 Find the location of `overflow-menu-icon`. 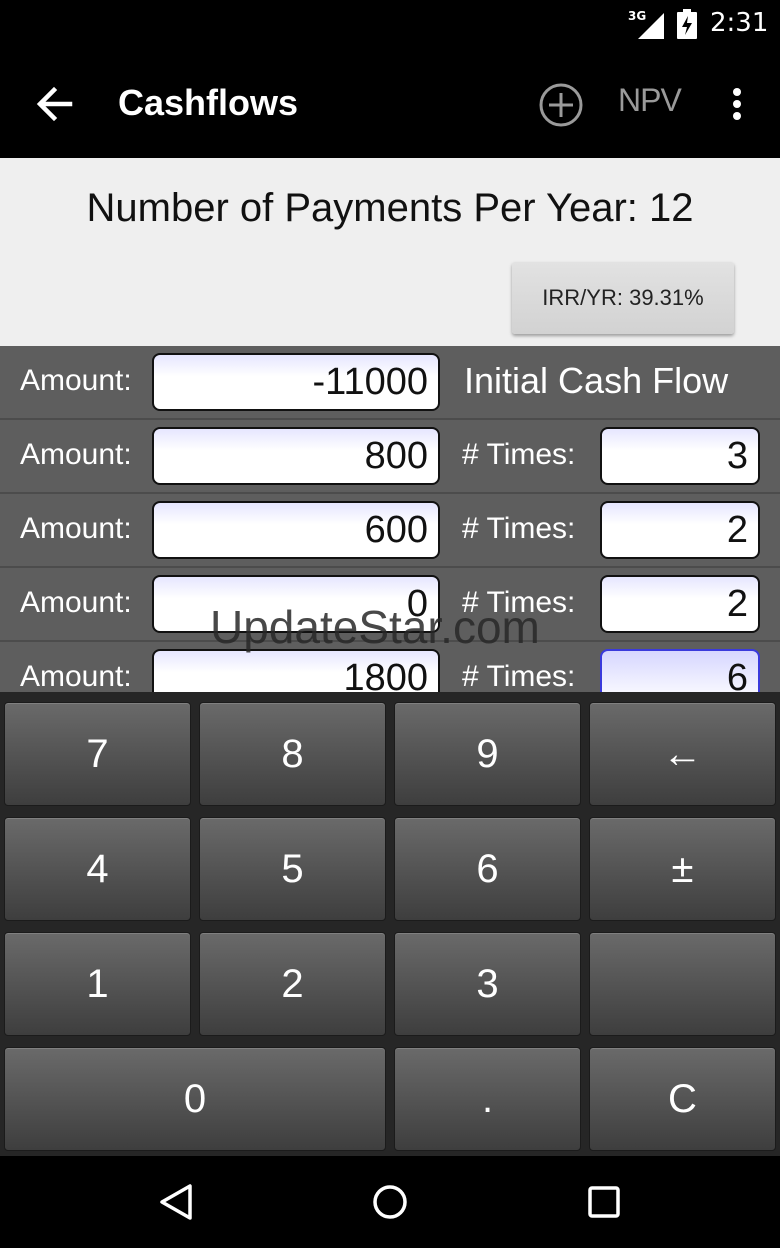

overflow-menu-icon is located at coordinates (737, 106).